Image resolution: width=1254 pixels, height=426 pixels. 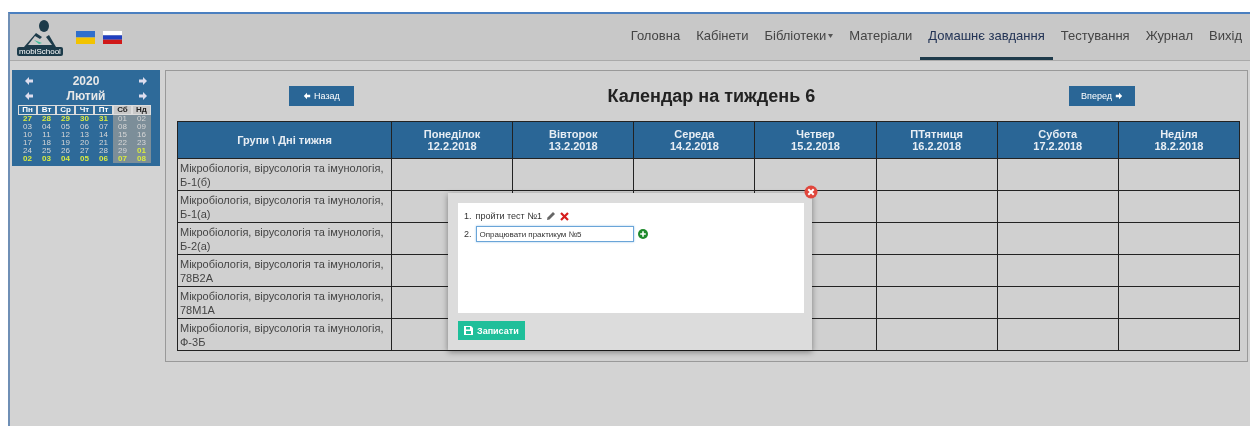 I want to click on calendar-day: 13, so click(x=84, y=135).